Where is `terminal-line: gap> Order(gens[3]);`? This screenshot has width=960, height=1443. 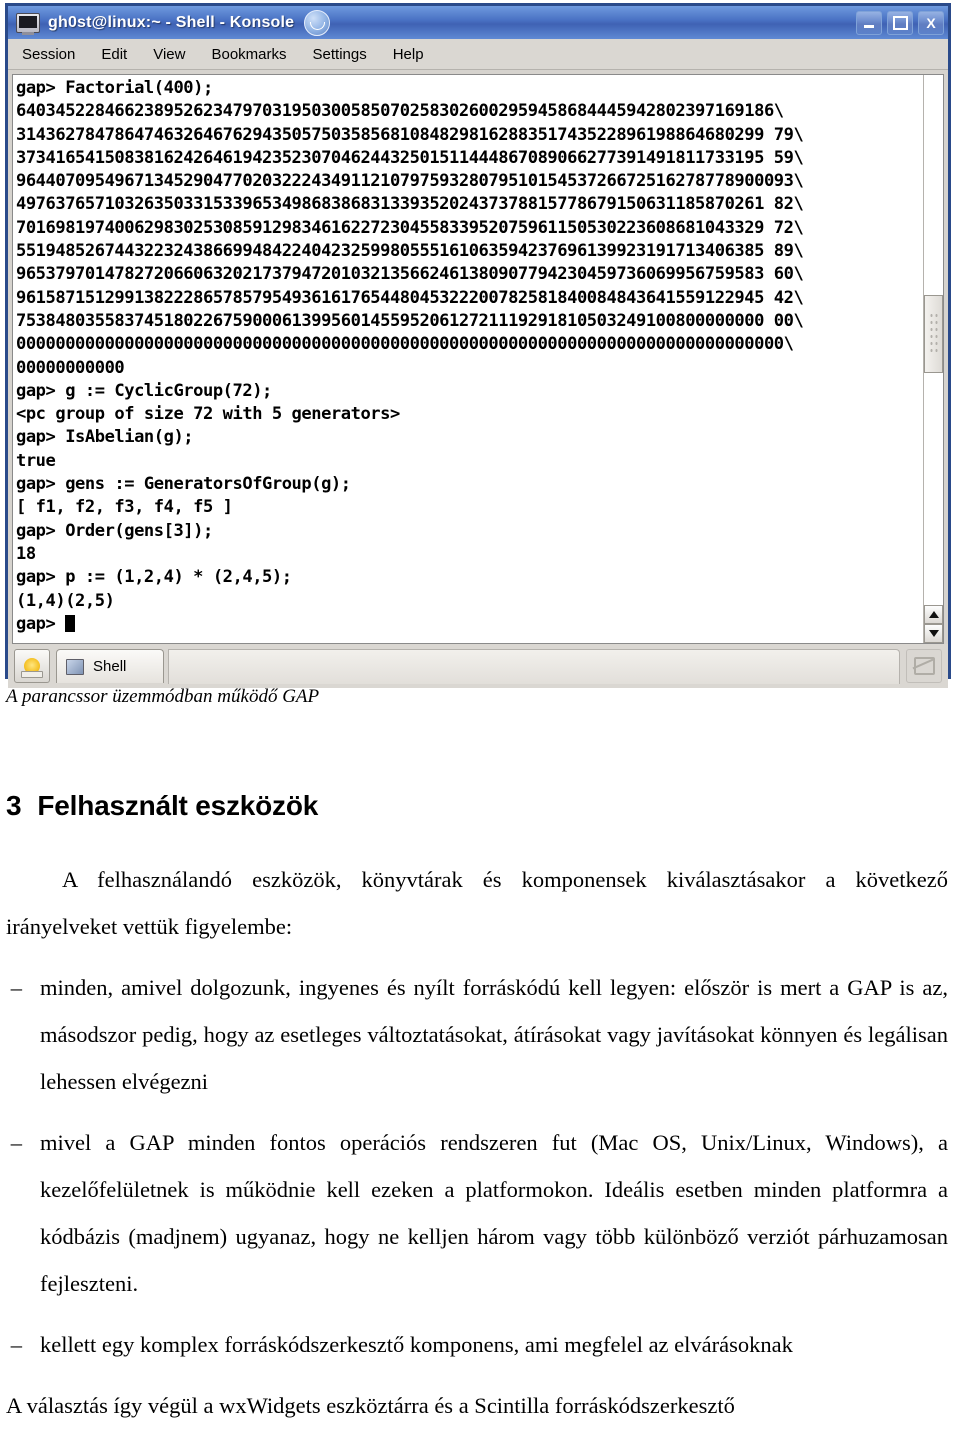
terminal-line: gap> Order(gens[3]); is located at coordinates (114, 530).